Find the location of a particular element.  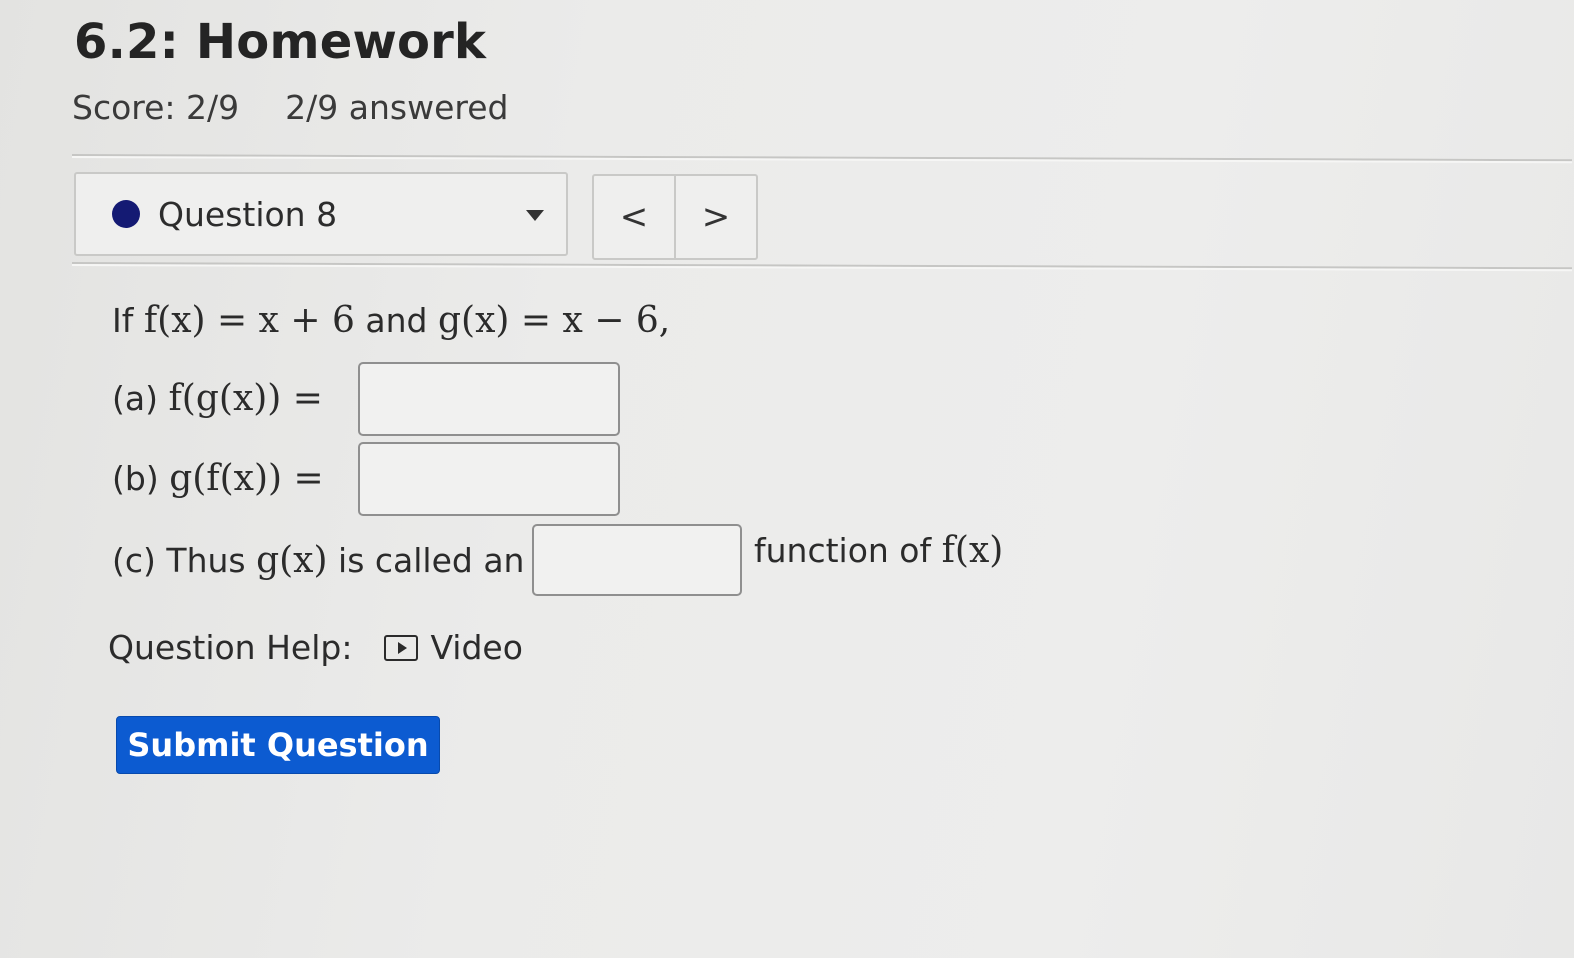

part-c-row: (c) Thus g(x) is called an is located at coordinates (318, 560).